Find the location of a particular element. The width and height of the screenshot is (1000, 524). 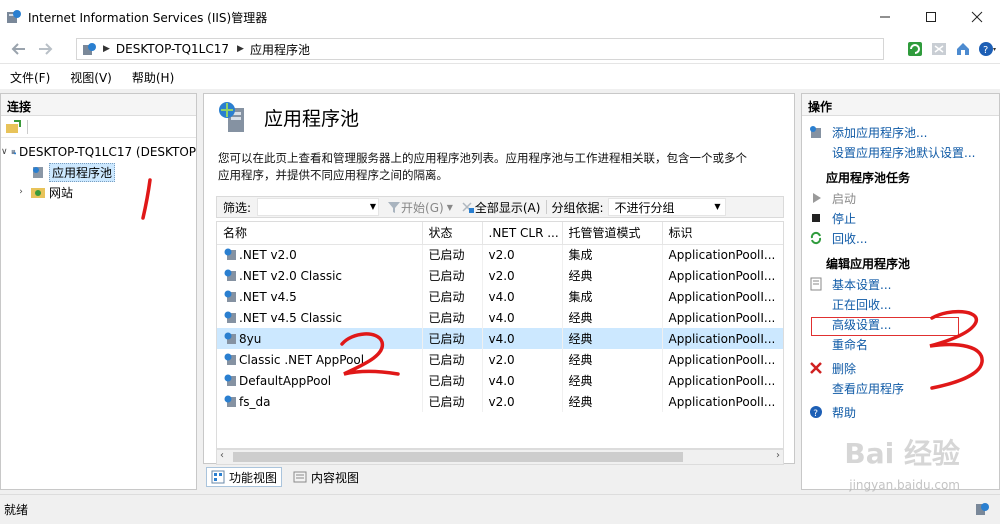

cell-mode: 集成 is located at coordinates (612, 296).